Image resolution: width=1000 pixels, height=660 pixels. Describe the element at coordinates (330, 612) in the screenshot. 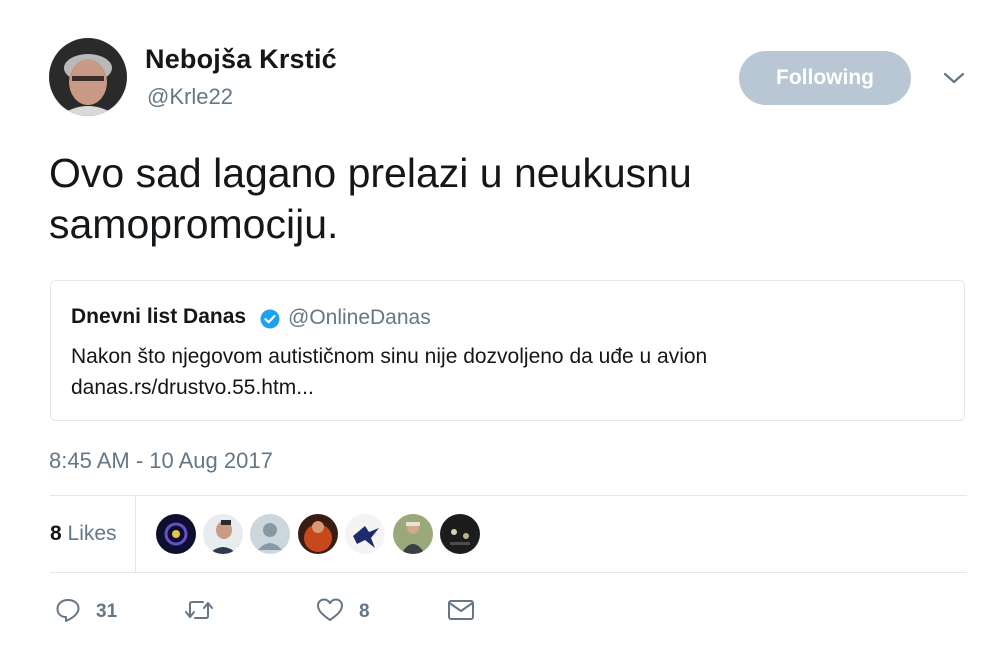

I see `heart-icon` at that location.